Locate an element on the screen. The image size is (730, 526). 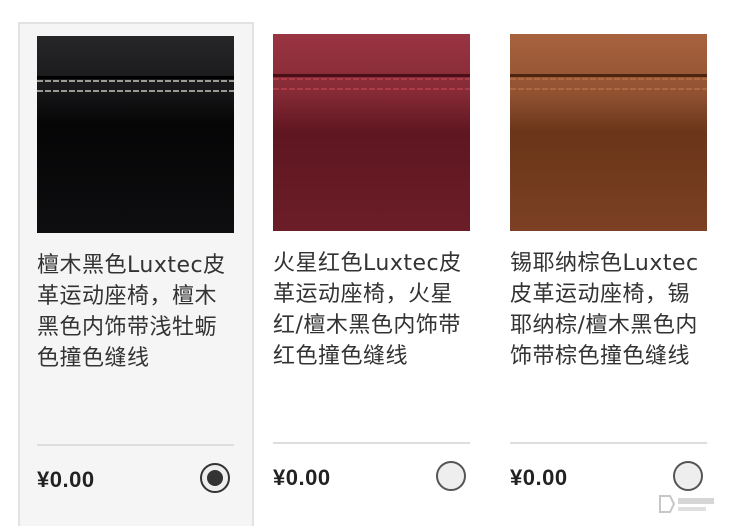
siena-brown-swatch-image is located at coordinates (608, 132).